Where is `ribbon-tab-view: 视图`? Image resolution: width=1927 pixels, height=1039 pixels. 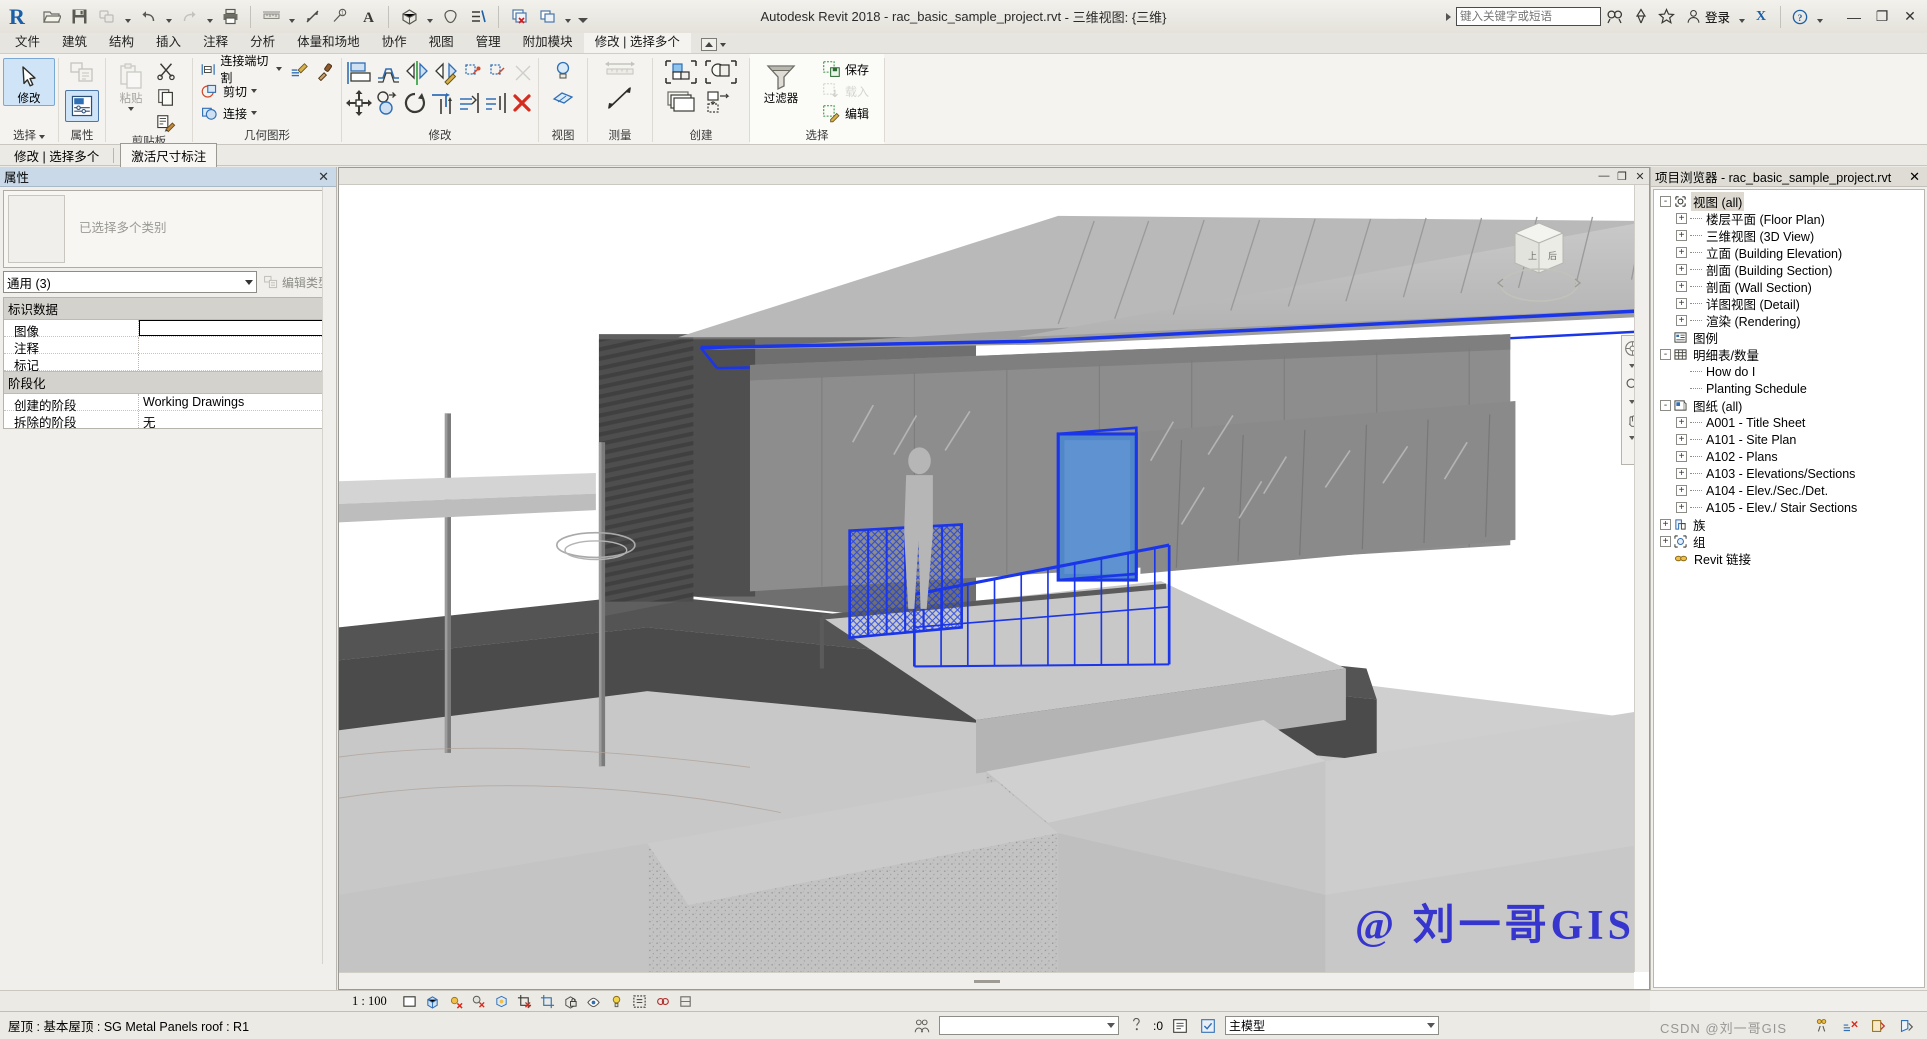 ribbon-tab-view: 视图 is located at coordinates (441, 43).